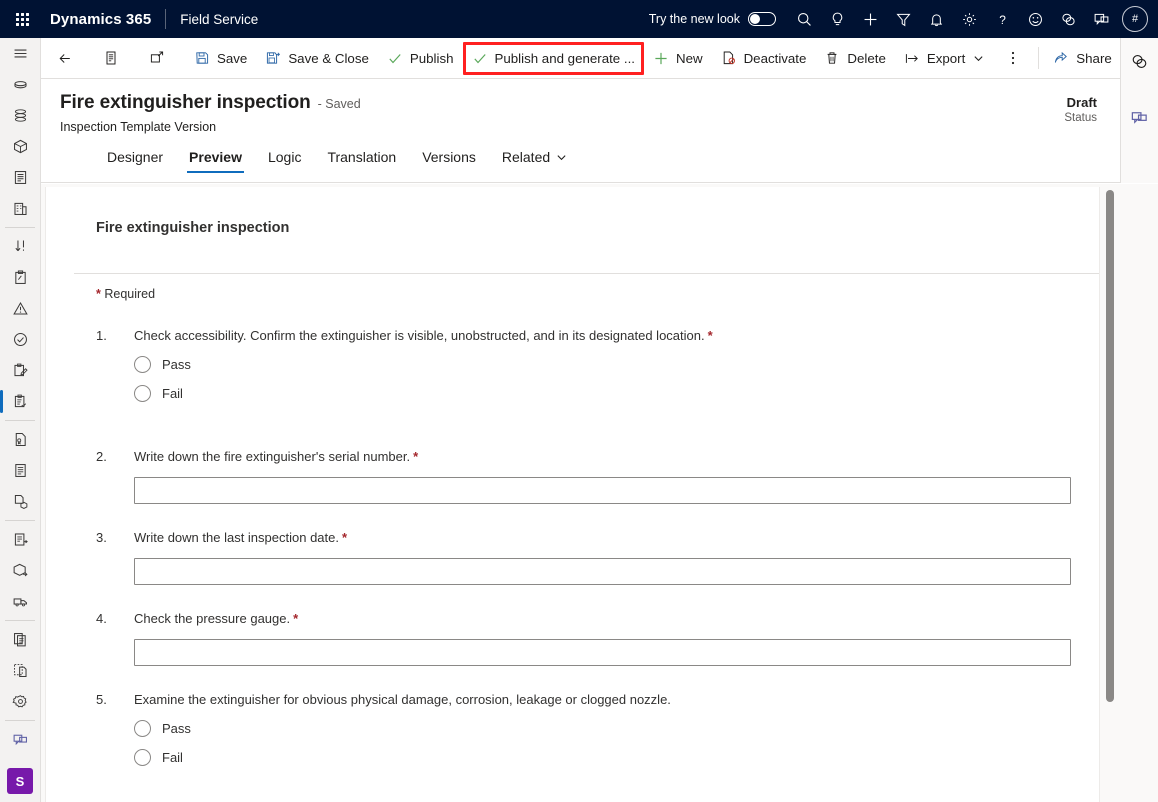 This screenshot has height=802, width=1158. I want to click on sort-icon, so click(20, 246).